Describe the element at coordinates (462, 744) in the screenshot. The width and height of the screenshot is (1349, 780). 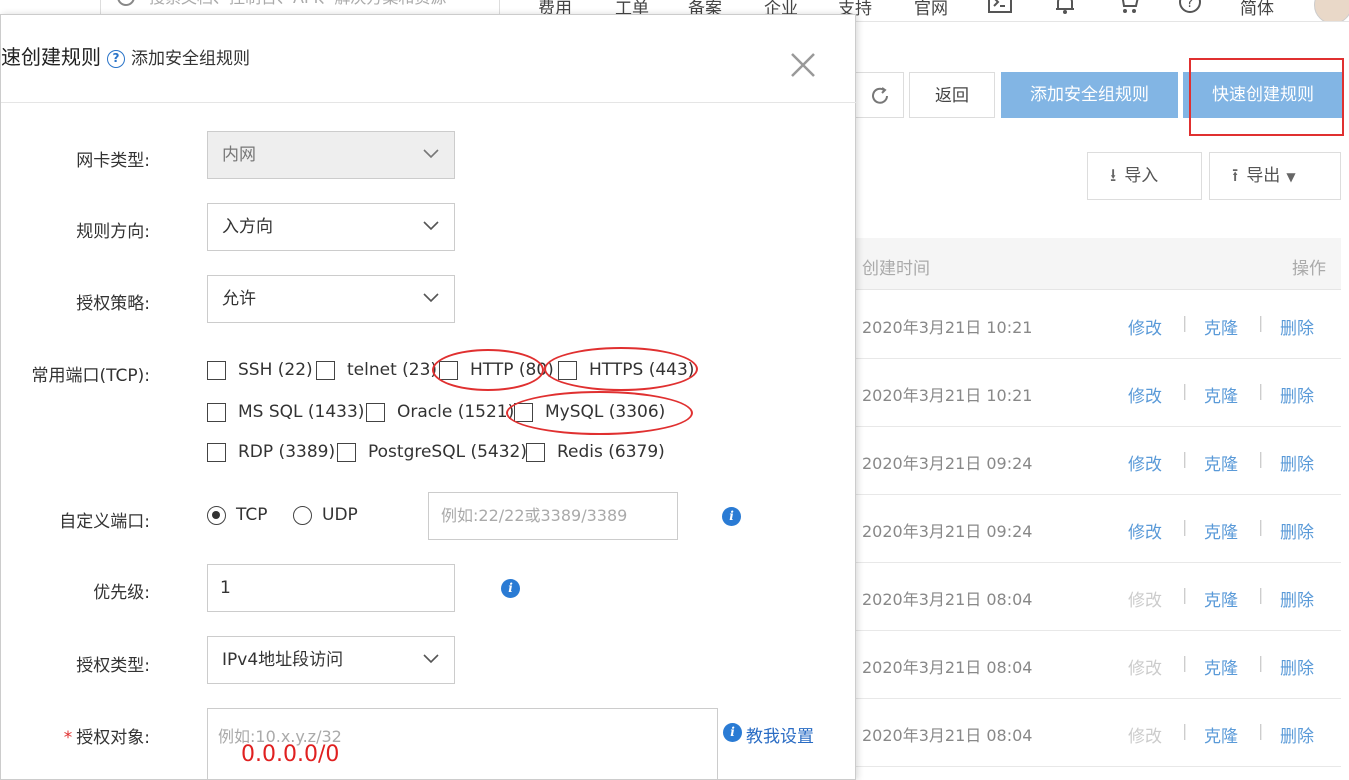
I see `auth-object-textarea: 例如:10.x.y.z/32 0.0.0.0/0` at that location.